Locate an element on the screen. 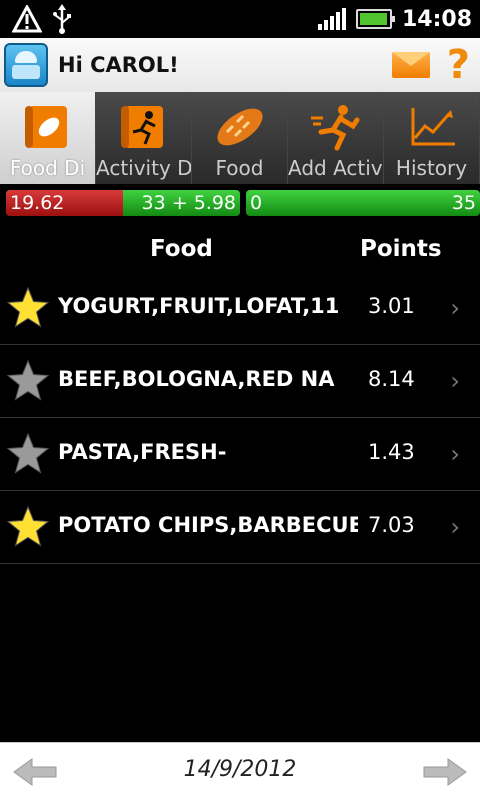  status-right: 14:08 is located at coordinates (394, 19).